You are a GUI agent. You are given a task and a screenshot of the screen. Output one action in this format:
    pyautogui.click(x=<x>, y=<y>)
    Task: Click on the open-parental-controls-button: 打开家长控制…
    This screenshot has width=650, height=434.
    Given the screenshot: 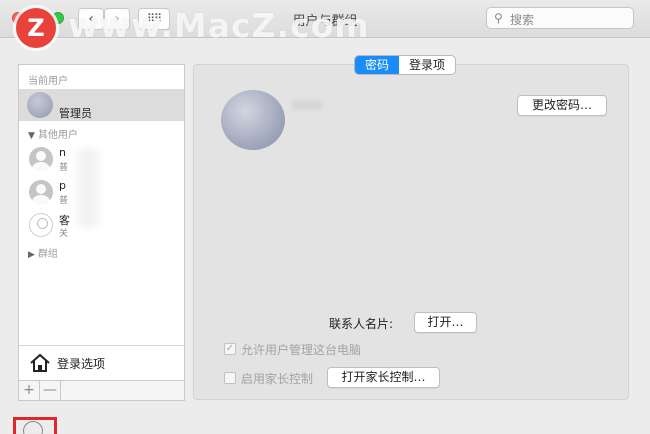 What is the action you would take?
    pyautogui.click(x=383, y=377)
    